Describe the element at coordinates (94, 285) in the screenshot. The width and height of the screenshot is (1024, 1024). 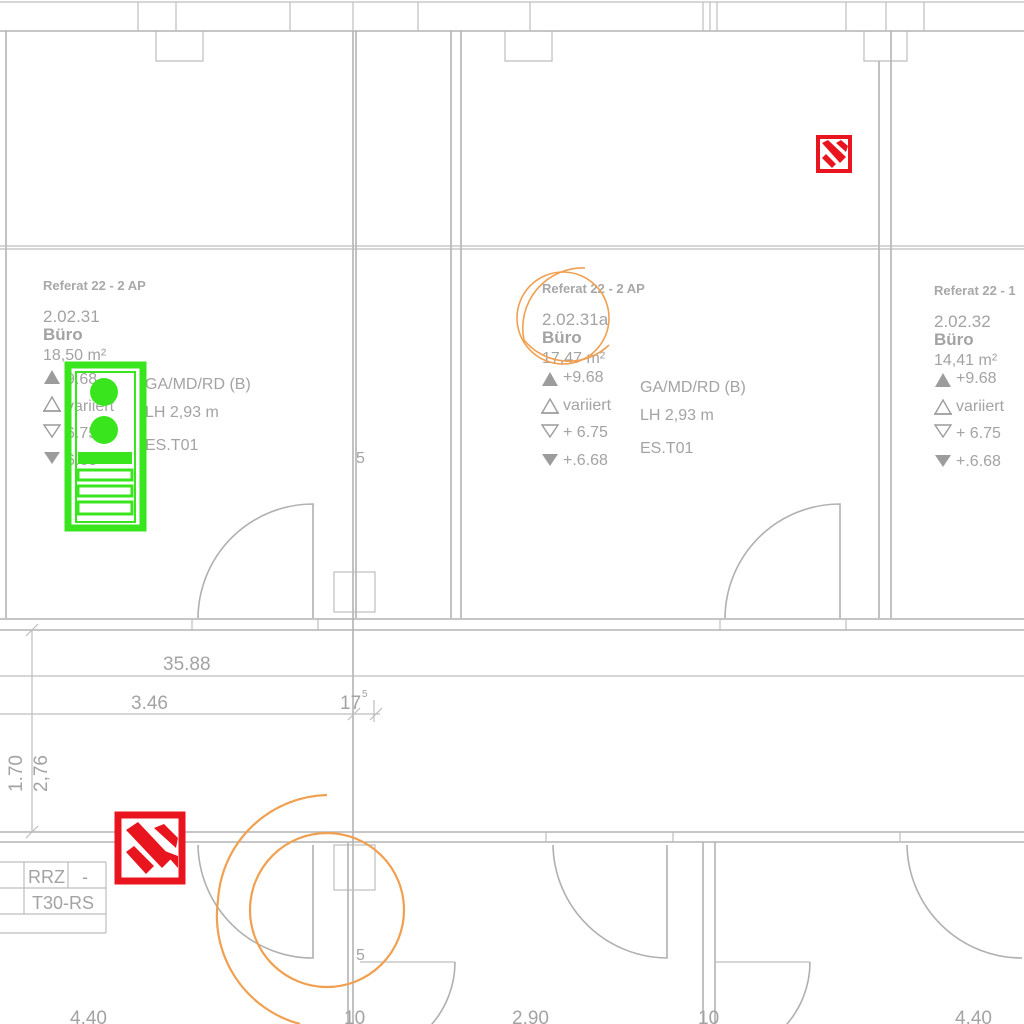
I see `room-dept: Referat 22 - 2 AP` at that location.